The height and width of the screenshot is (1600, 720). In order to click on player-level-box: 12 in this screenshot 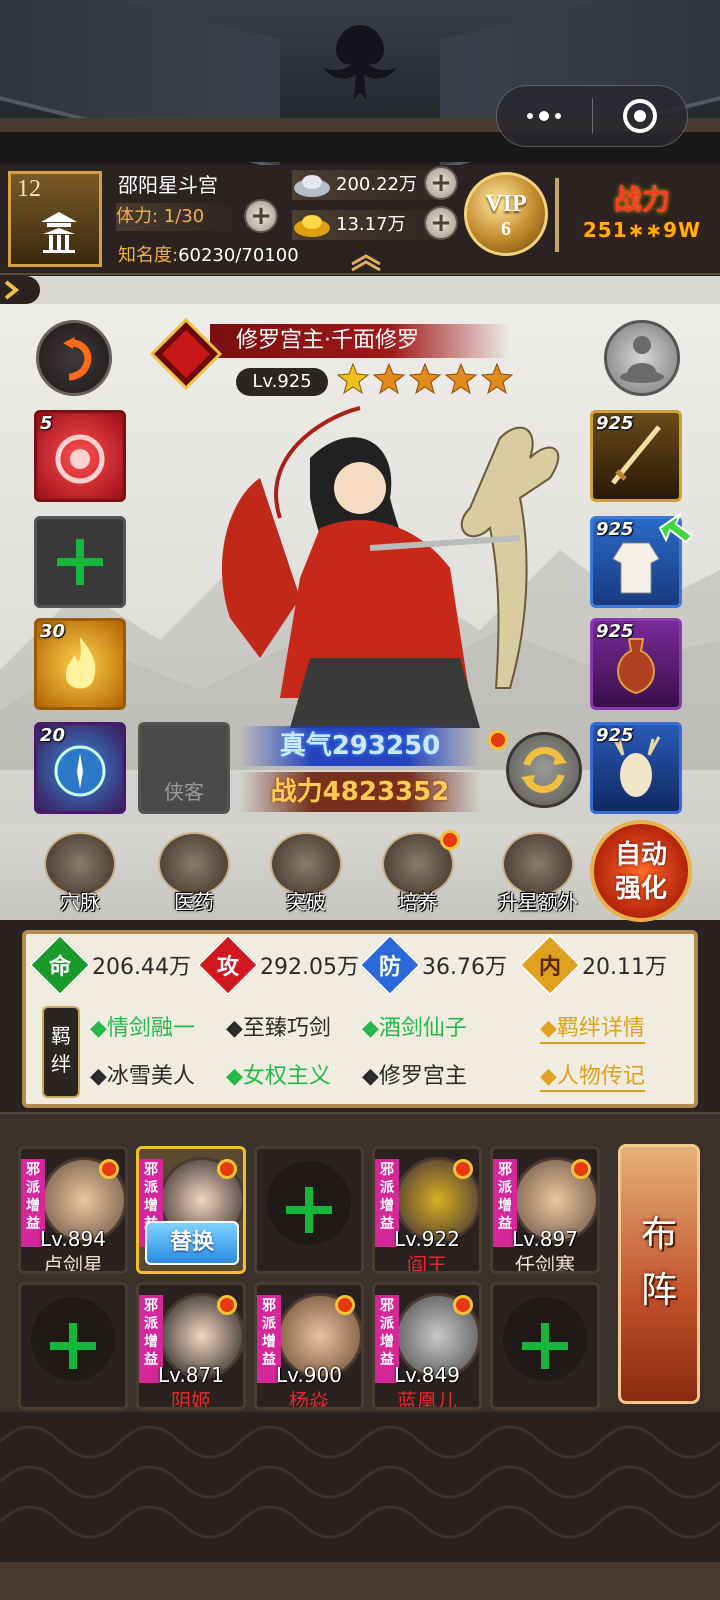, I will do `click(55, 219)`.